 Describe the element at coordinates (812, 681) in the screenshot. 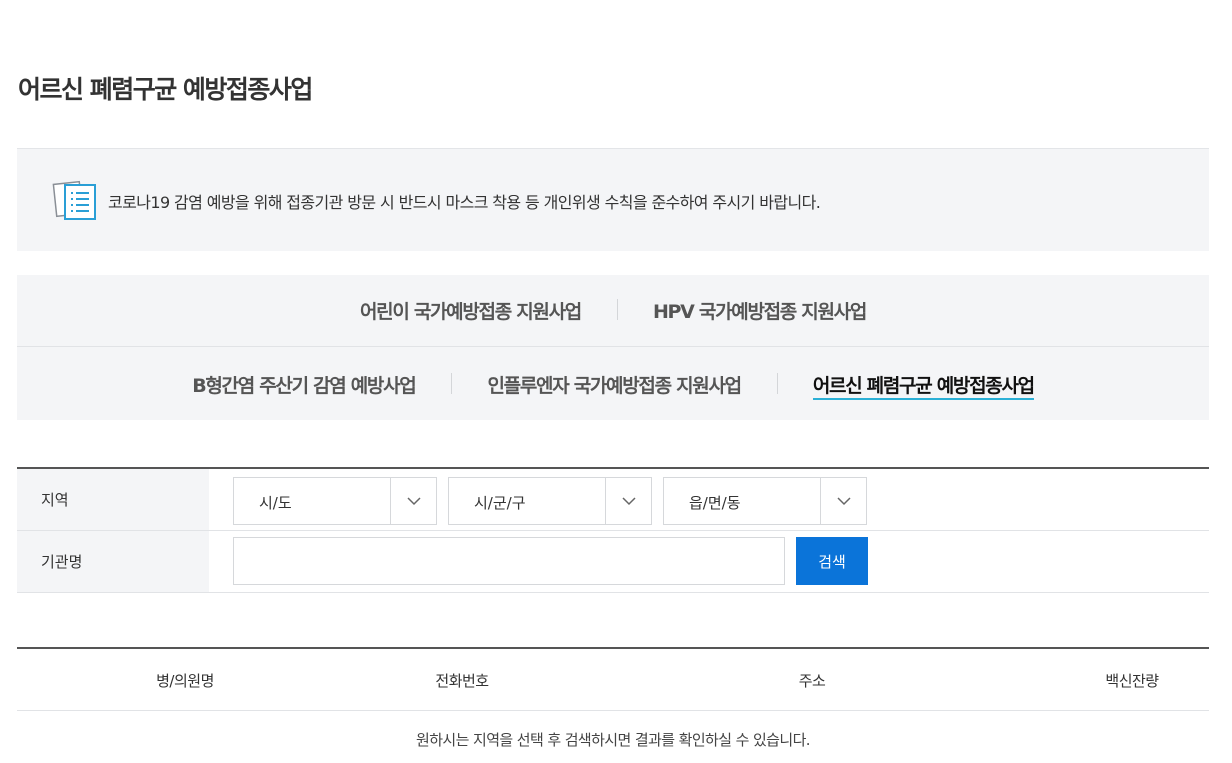

I see `column-header-address: 주소` at that location.